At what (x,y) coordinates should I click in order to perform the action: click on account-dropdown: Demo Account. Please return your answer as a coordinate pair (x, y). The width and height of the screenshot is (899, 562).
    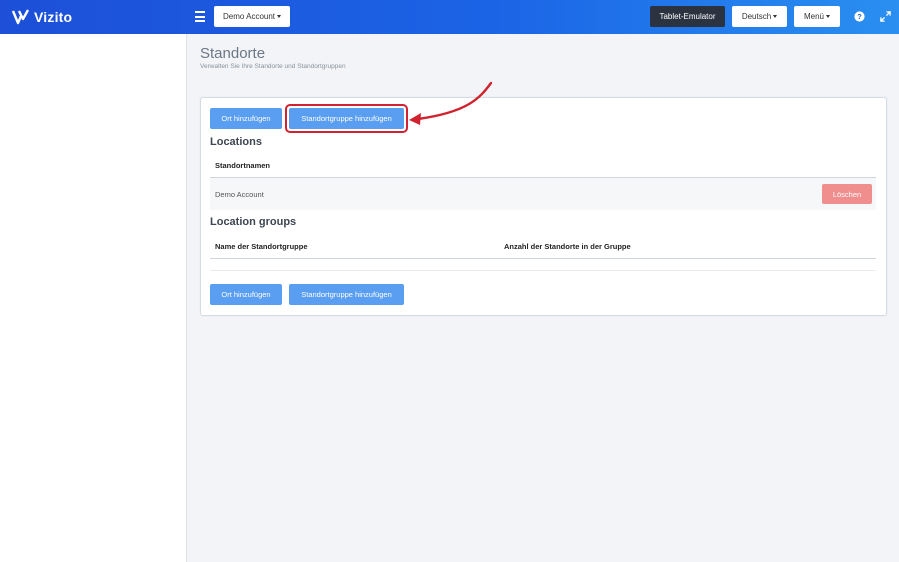
    Looking at the image, I should click on (252, 16).